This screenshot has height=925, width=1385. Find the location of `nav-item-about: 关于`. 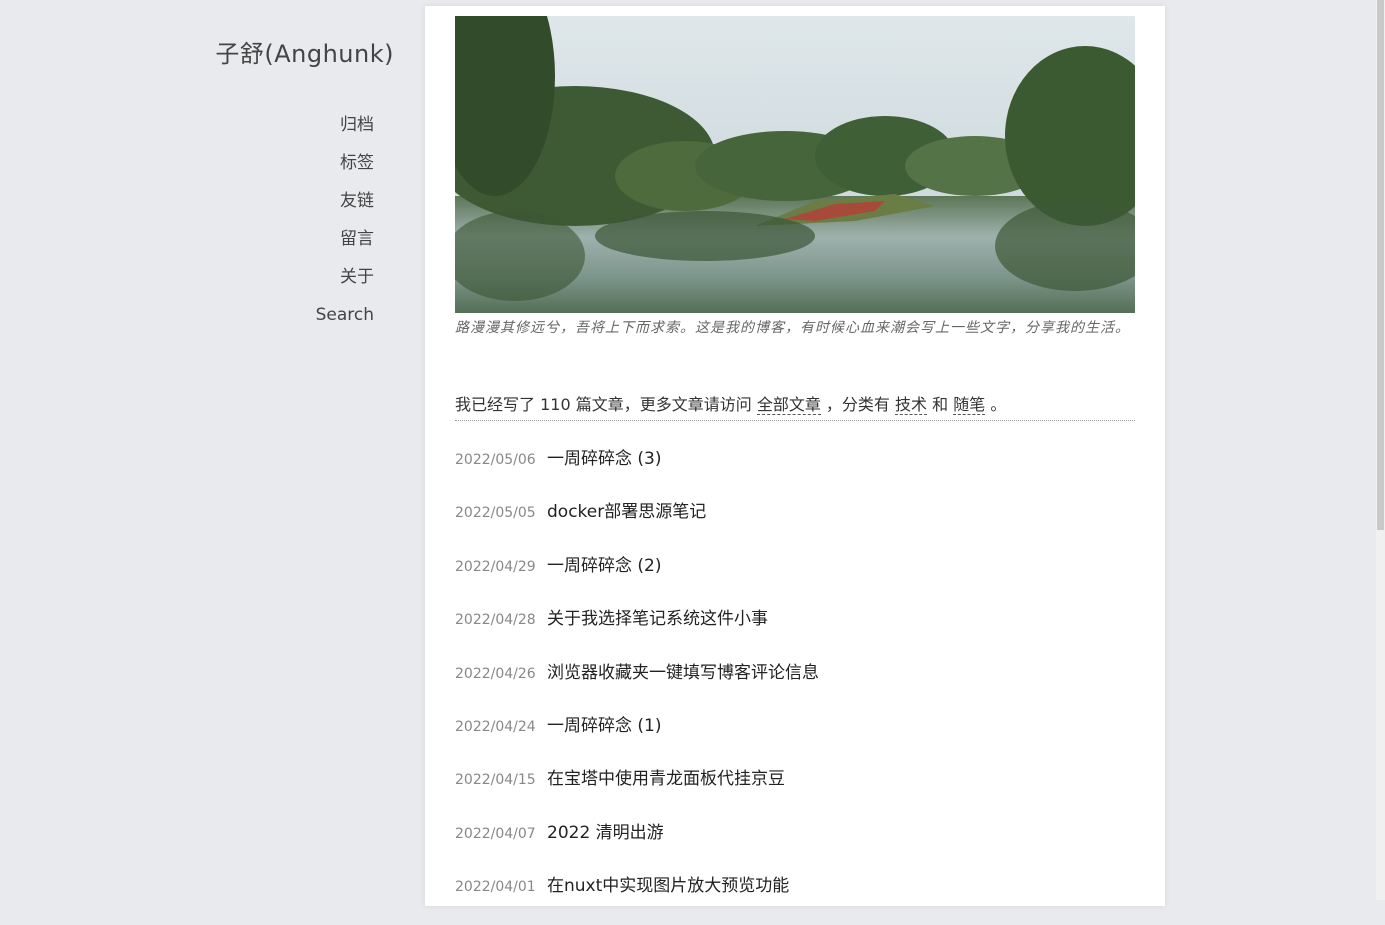

nav-item-about: 关于 is located at coordinates (317, 277).